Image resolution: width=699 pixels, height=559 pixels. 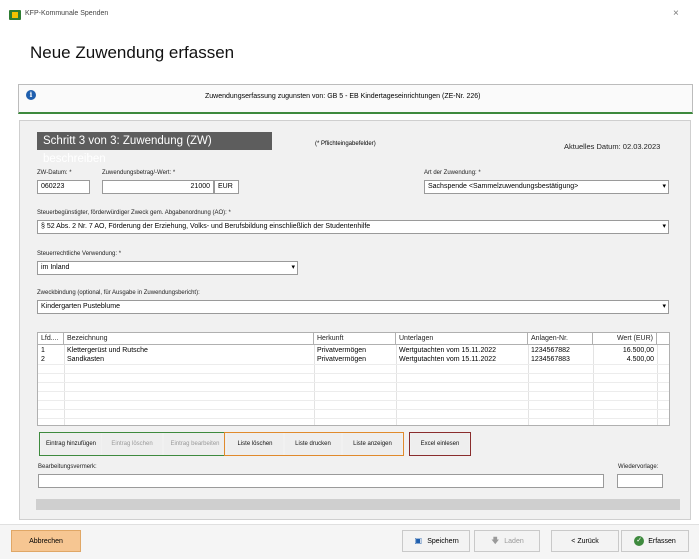 What do you see at coordinates (514, 541) in the screenshot?
I see `load-label: Laden` at bounding box center [514, 541].